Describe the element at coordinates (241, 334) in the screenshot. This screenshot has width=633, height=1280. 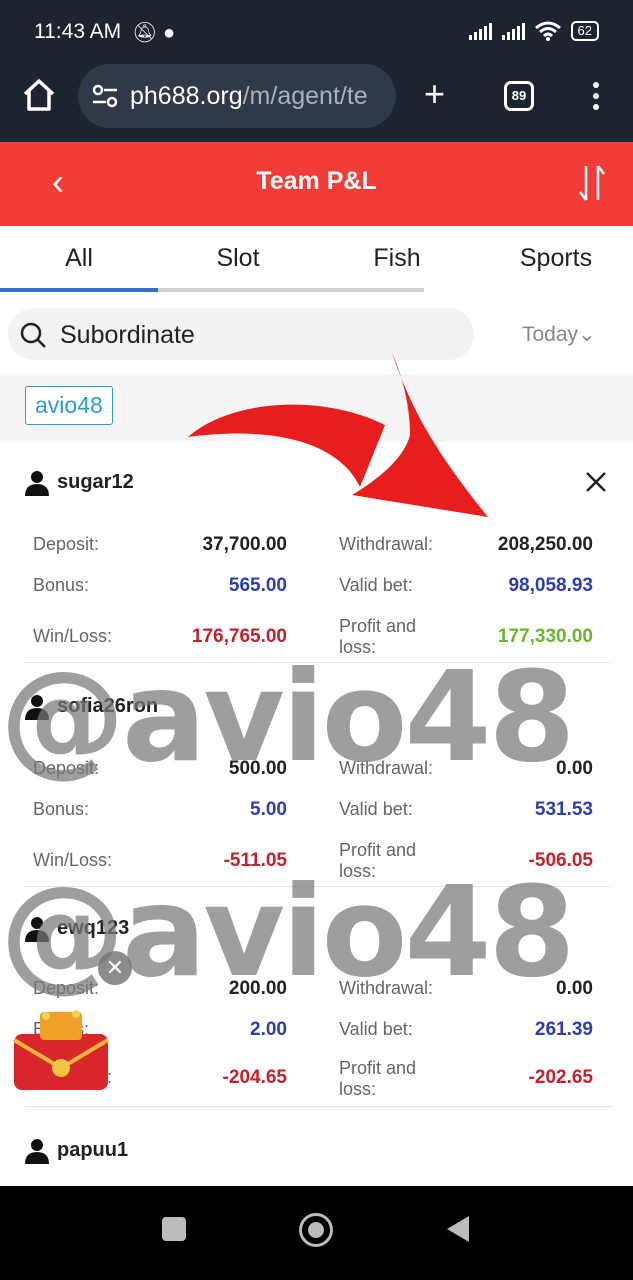
I see `search-input: Subordinate` at that location.